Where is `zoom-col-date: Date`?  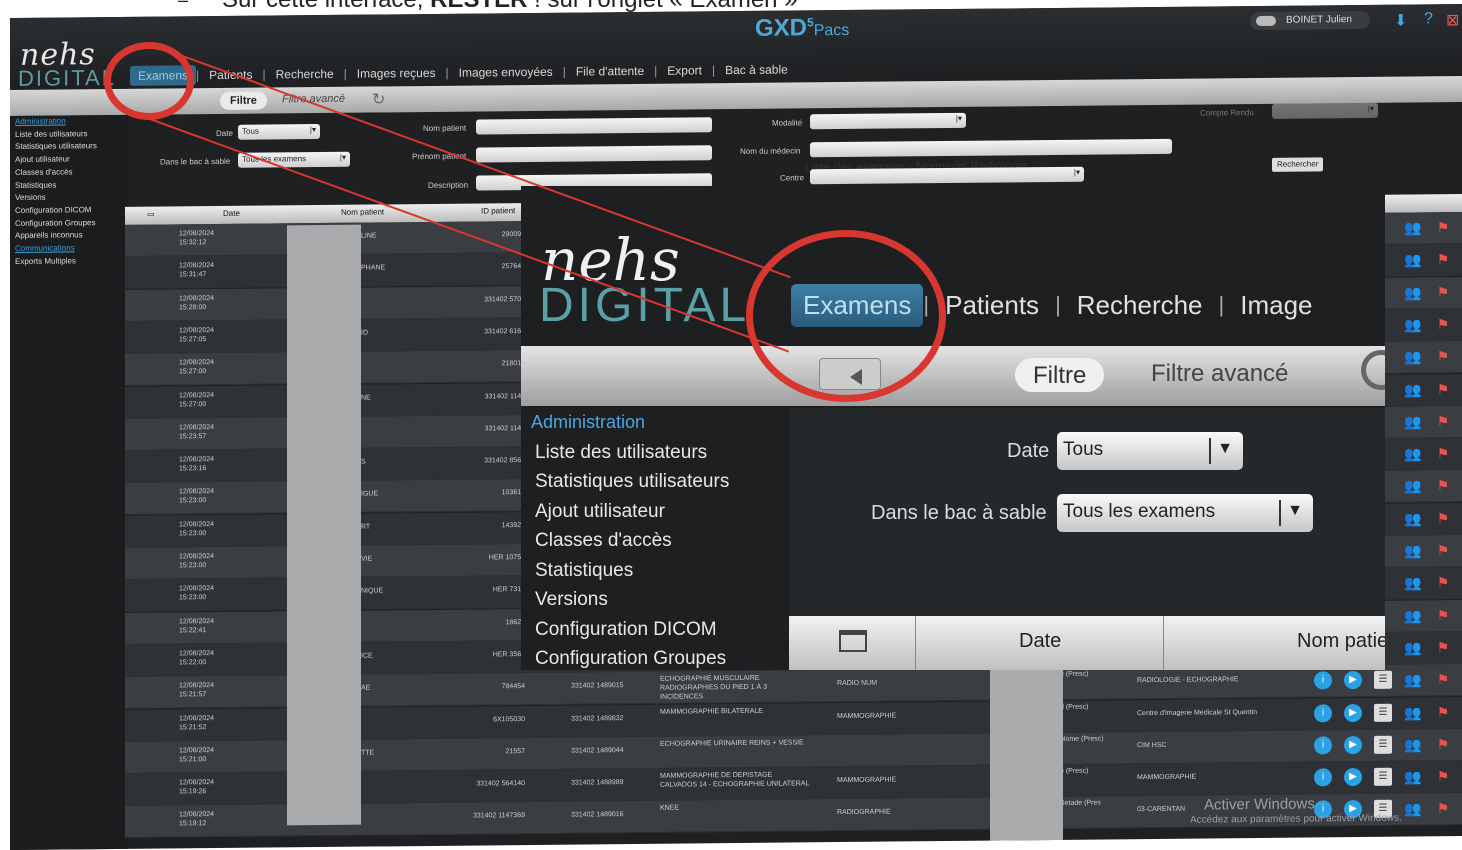 zoom-col-date: Date is located at coordinates (1040, 641).